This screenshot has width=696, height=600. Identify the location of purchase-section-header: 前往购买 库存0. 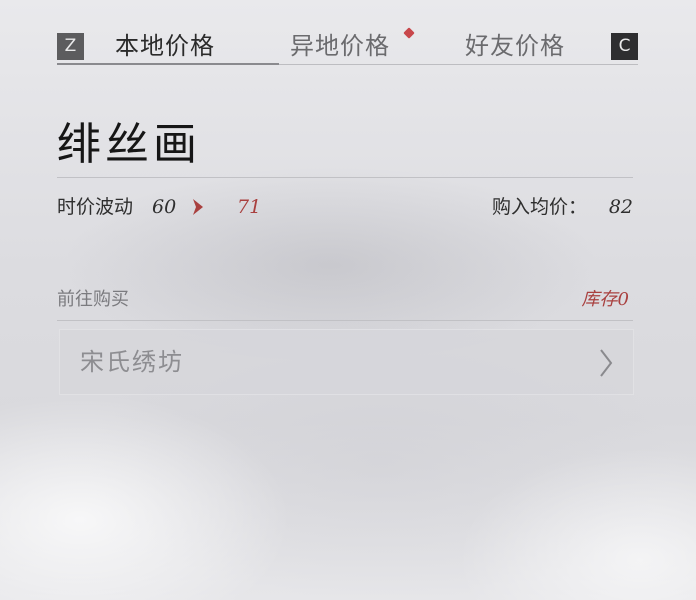
(345, 300).